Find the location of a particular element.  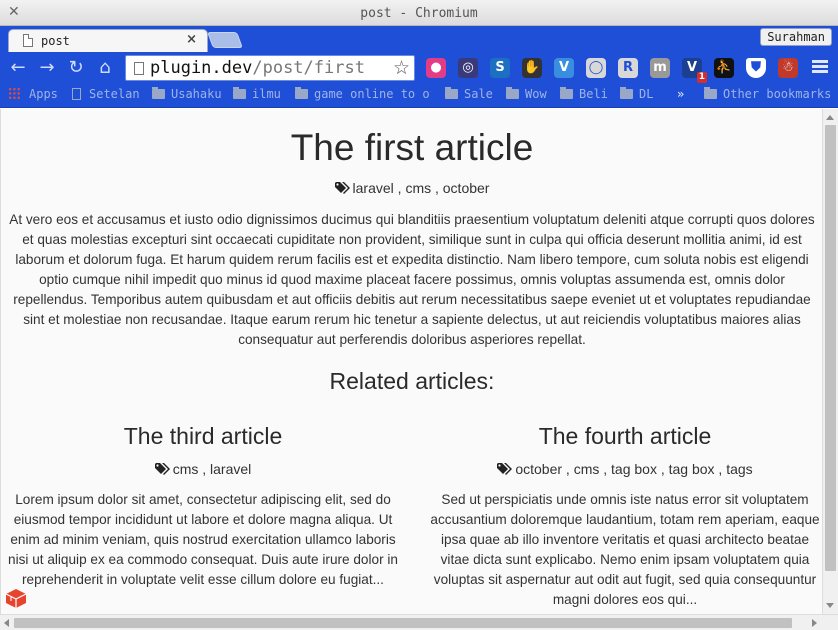

apps-grid-icon is located at coordinates (14, 93).